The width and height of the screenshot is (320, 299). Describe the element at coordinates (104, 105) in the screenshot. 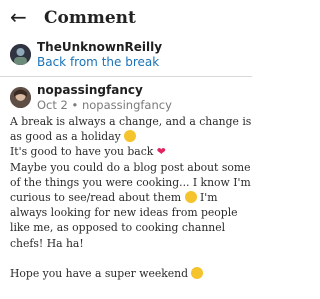

I see `comment-meta: Oct 2 • nopassingfancy` at that location.